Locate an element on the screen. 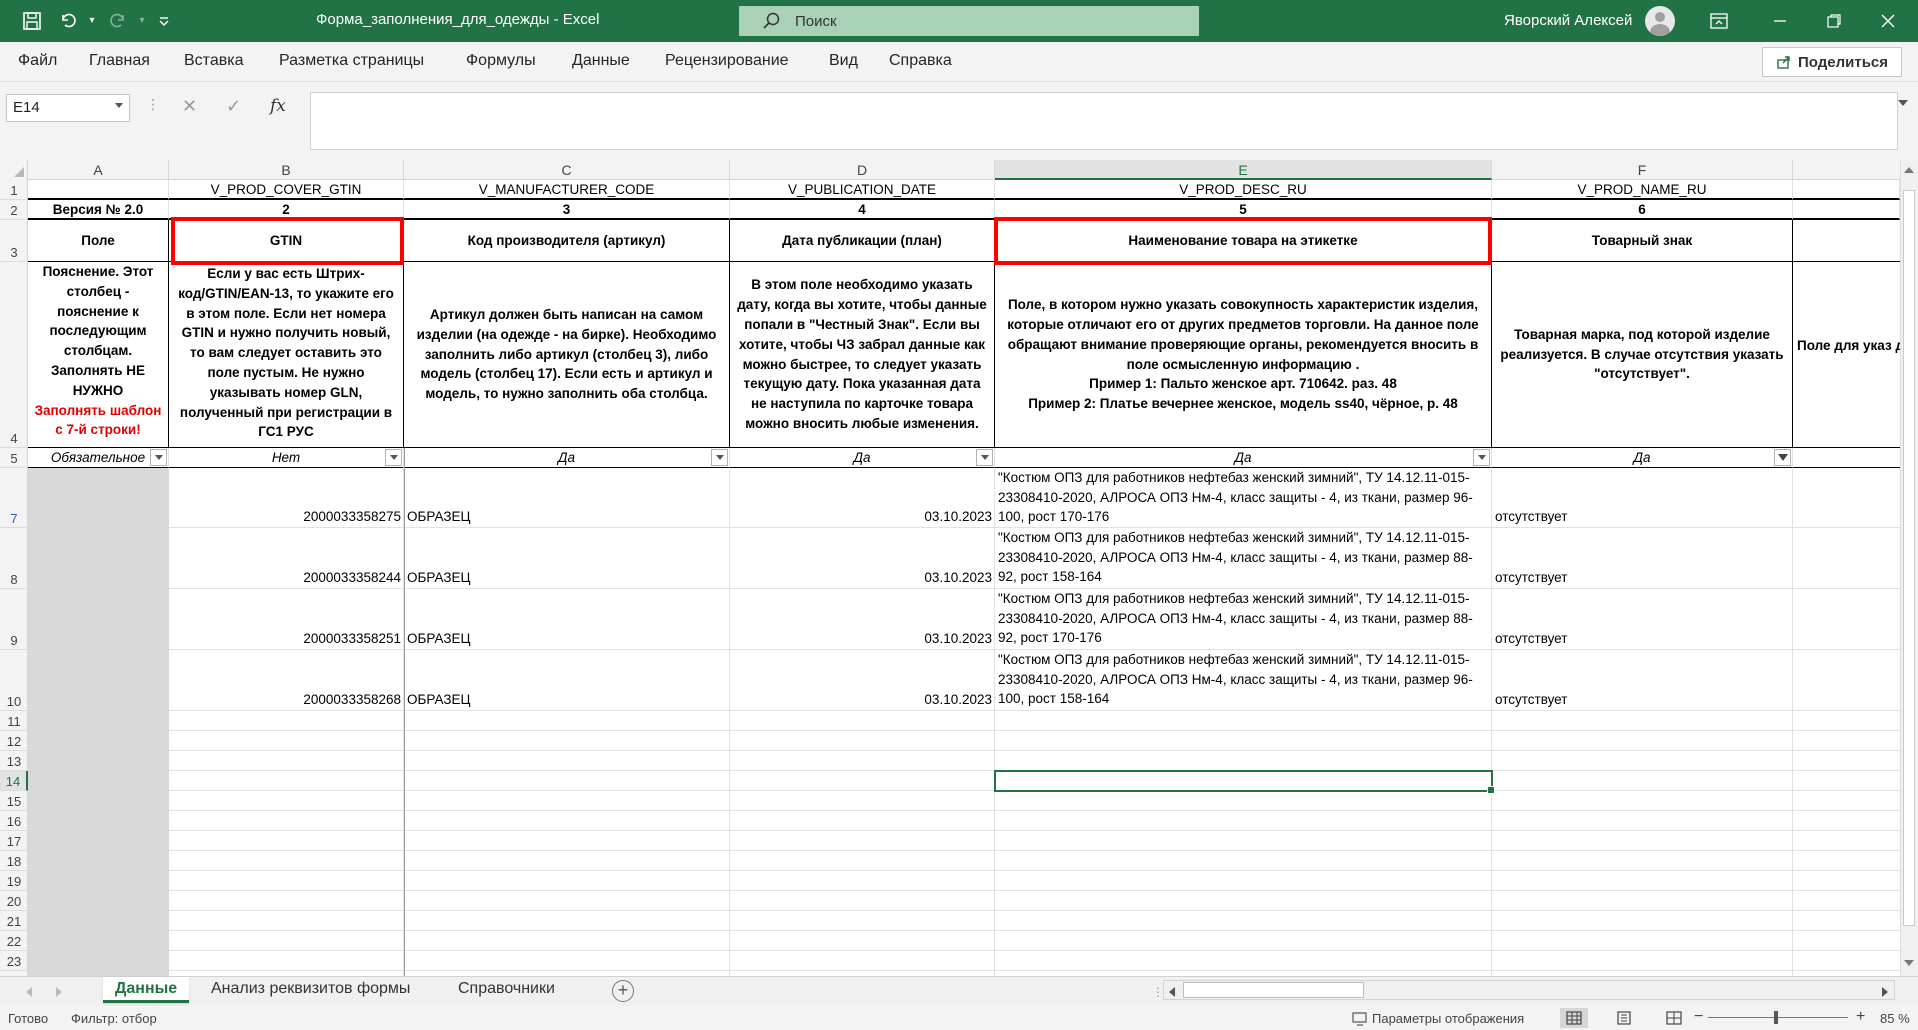  confirm-entry-icon: ✓ is located at coordinates (233, 106).